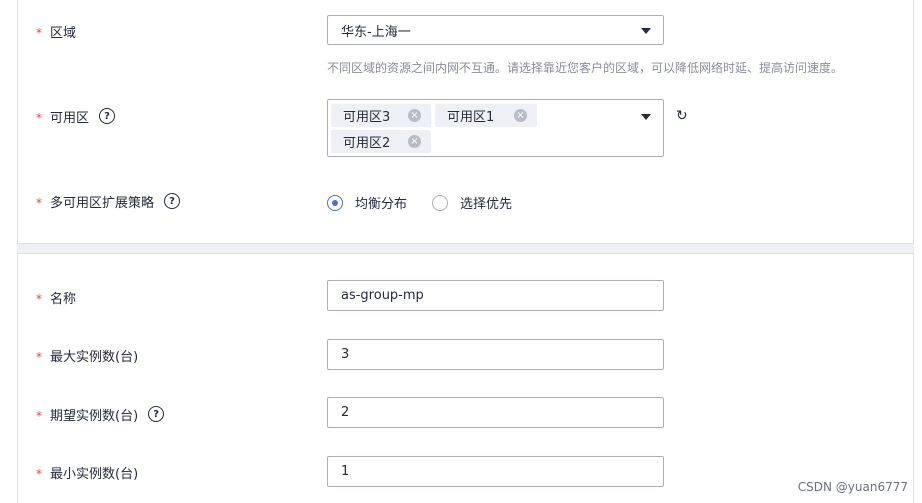 The width and height of the screenshot is (922, 503). I want to click on min-instances-label: 最小实例数(台), so click(94, 474).